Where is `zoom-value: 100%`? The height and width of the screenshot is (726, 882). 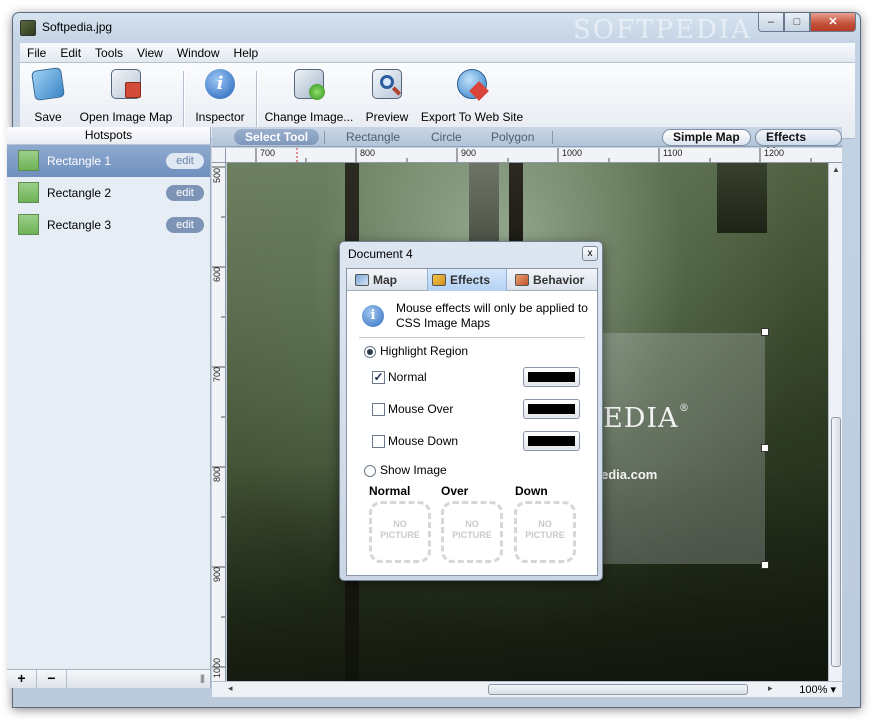
zoom-value: 100% is located at coordinates (813, 690).